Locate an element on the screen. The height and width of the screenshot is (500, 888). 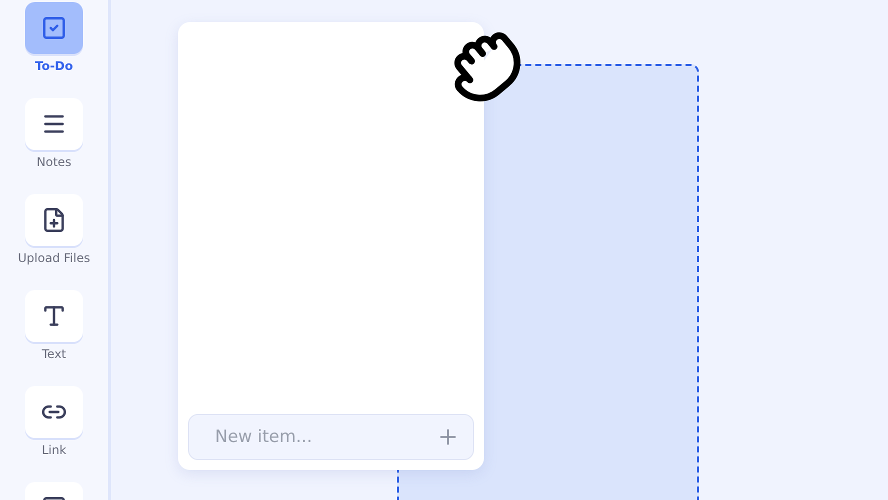
checkbox-icon is located at coordinates (54, 28).